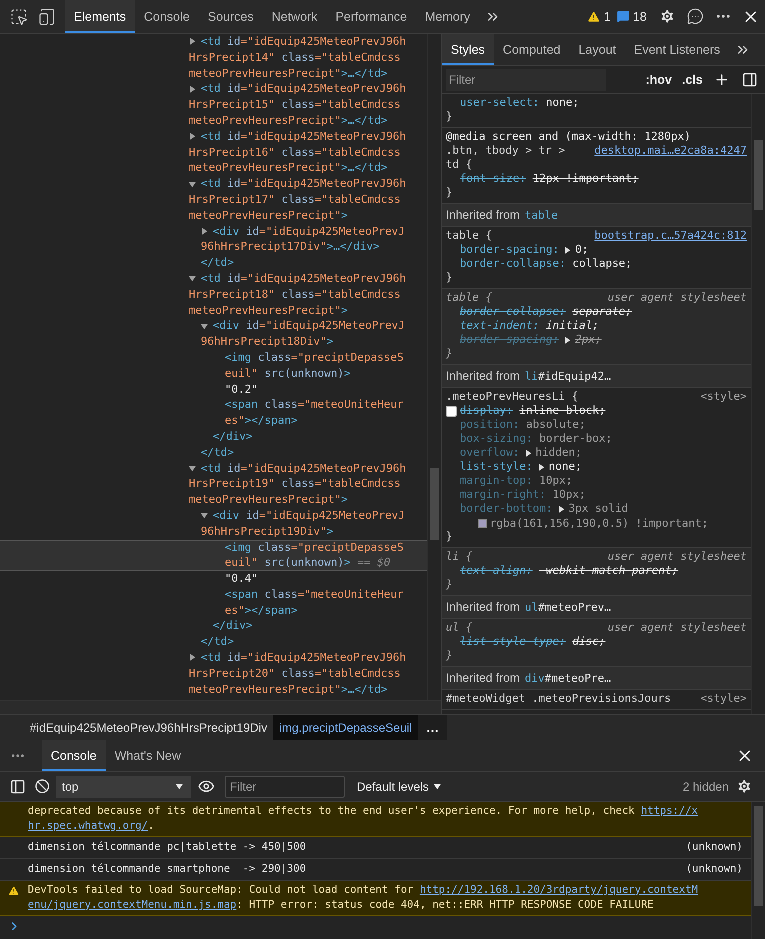 Image resolution: width=765 pixels, height=939 pixels. What do you see at coordinates (448, 16) in the screenshot?
I see `panel-tab: Memory` at bounding box center [448, 16].